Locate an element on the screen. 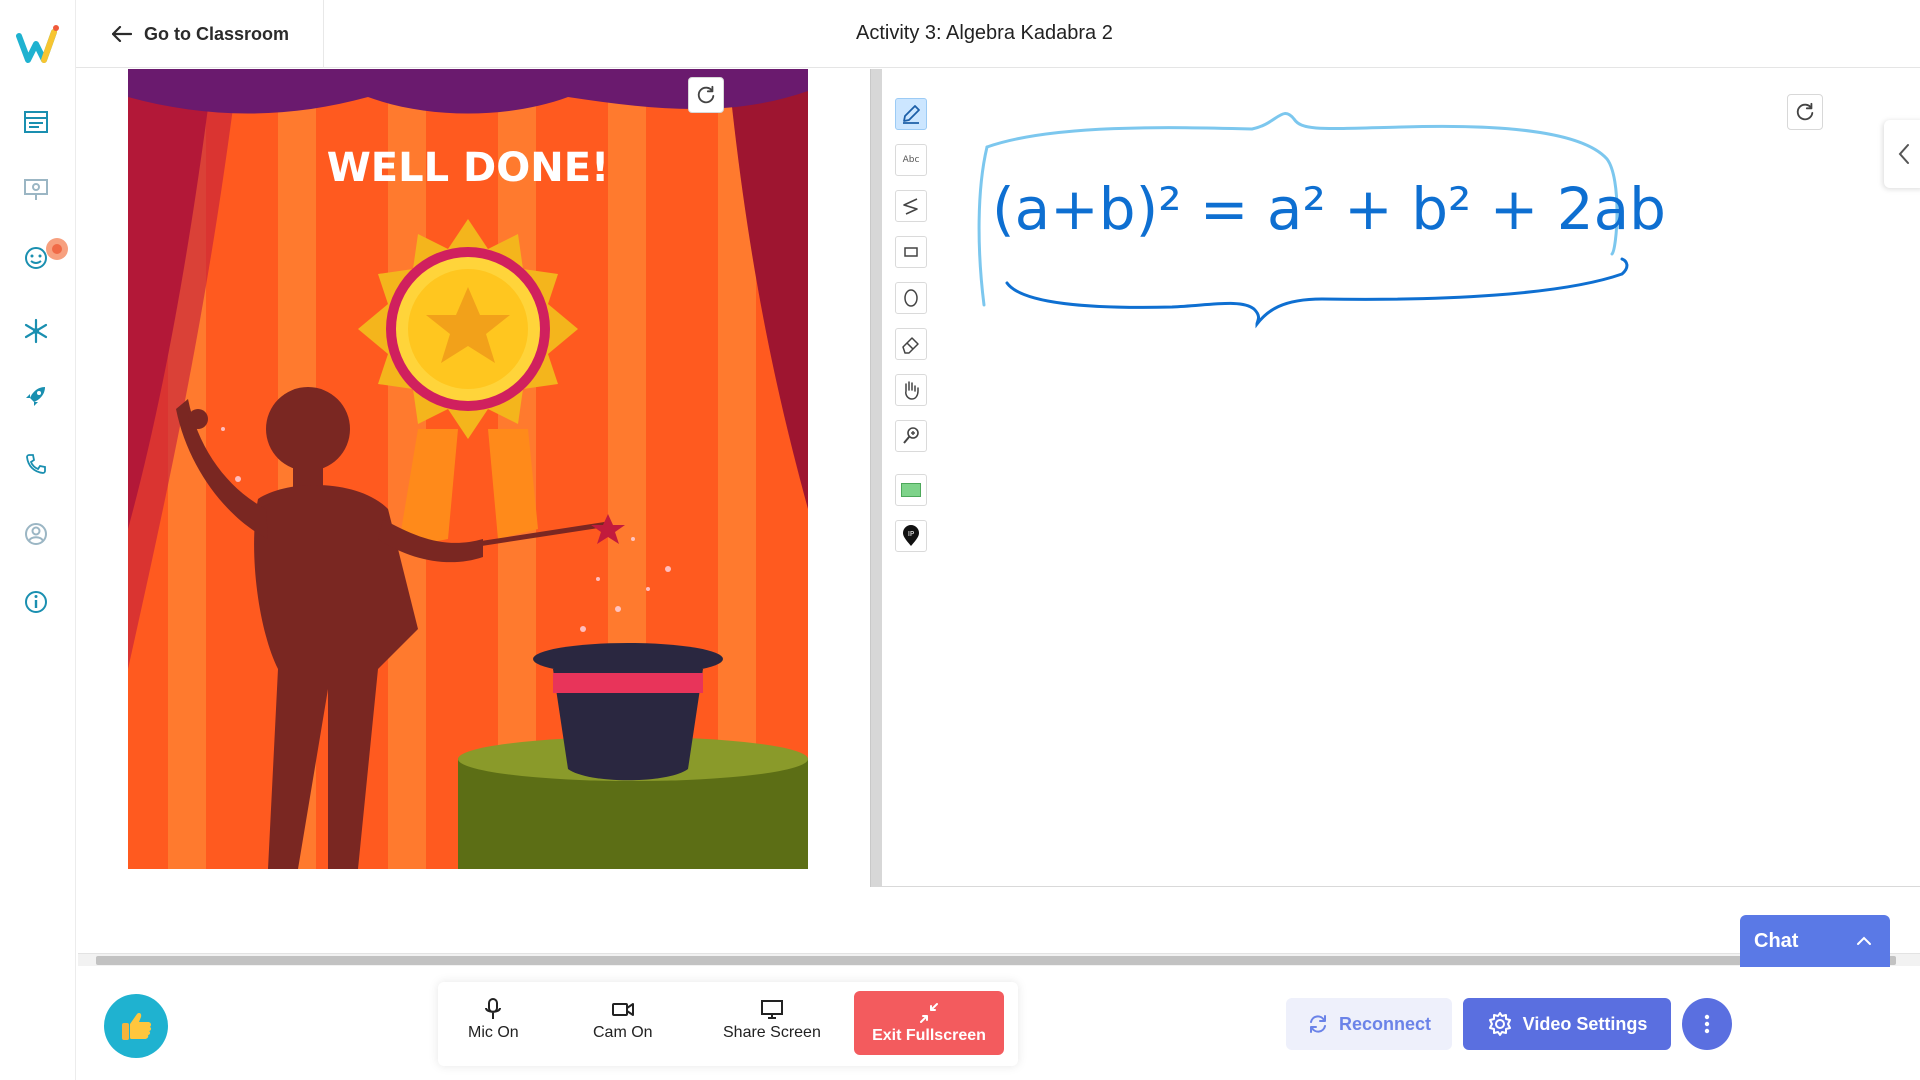  eraser-tool is located at coordinates (911, 344).